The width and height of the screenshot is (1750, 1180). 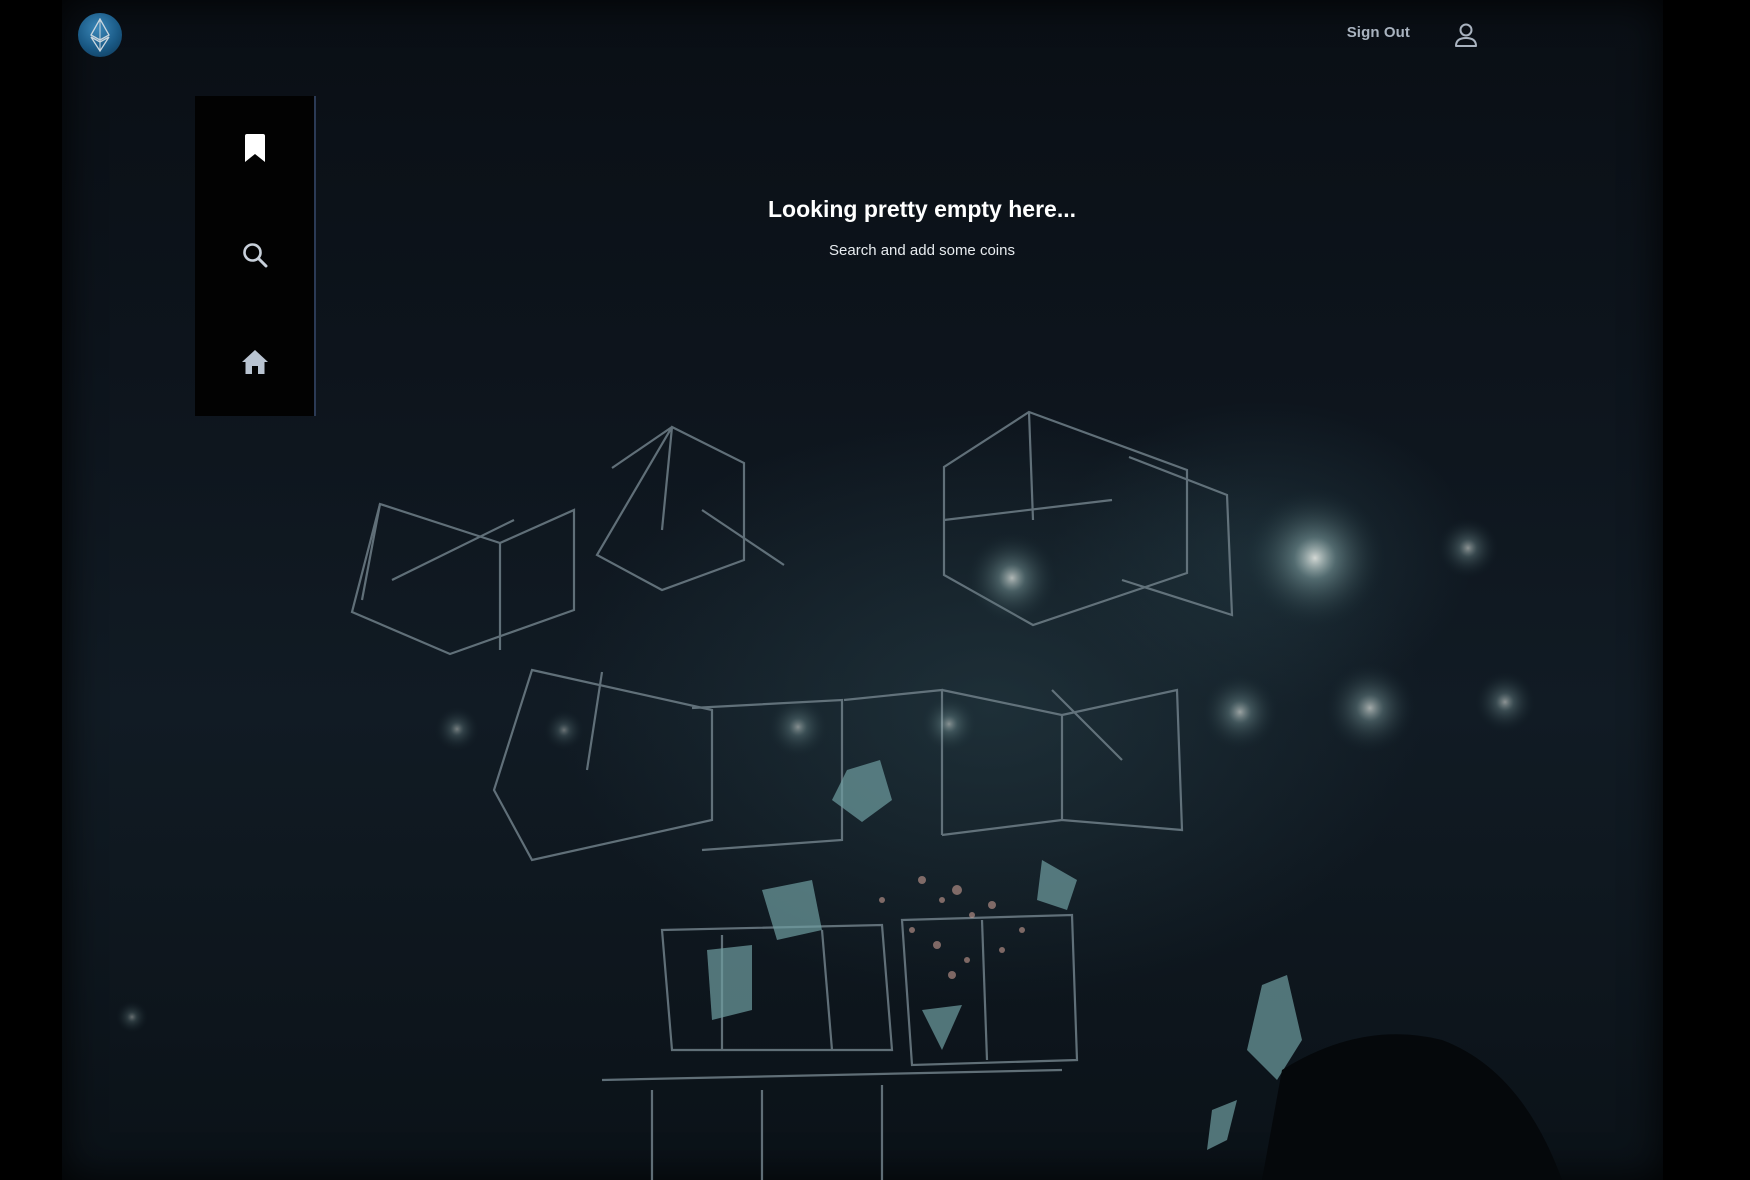 I want to click on sidebar-item-home, so click(x=254, y=364).